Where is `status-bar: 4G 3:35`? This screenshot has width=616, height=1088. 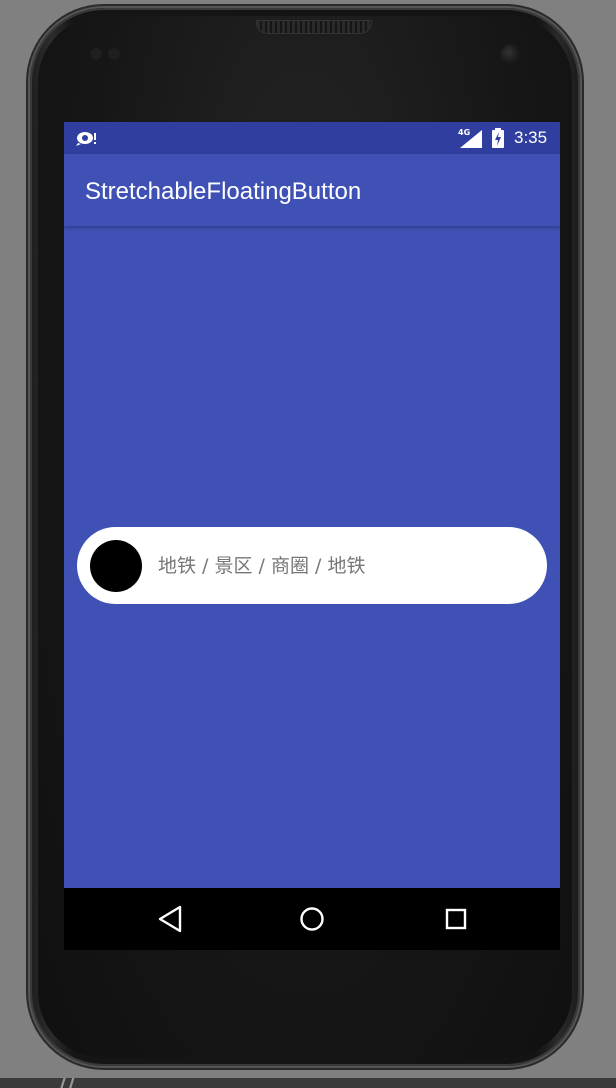 status-bar: 4G 3:35 is located at coordinates (312, 138).